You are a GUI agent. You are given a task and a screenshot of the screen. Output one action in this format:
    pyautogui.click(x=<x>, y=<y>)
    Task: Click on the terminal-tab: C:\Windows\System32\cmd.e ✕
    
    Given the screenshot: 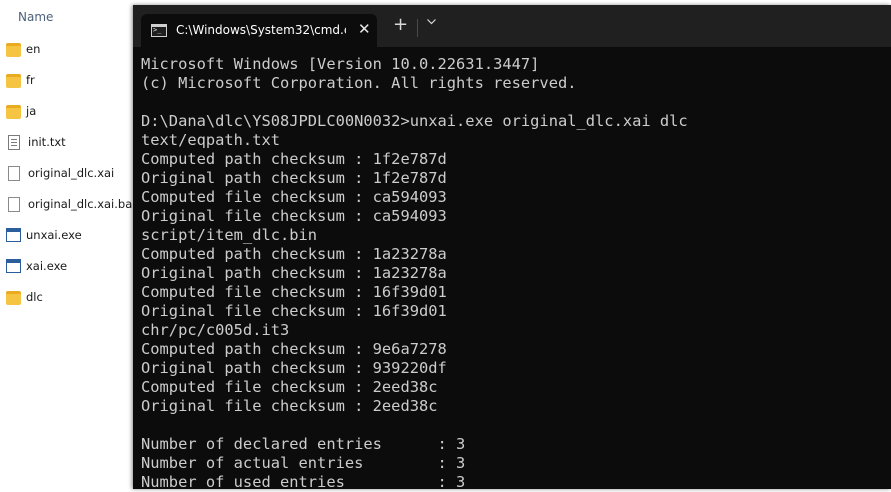 What is the action you would take?
    pyautogui.click(x=259, y=30)
    